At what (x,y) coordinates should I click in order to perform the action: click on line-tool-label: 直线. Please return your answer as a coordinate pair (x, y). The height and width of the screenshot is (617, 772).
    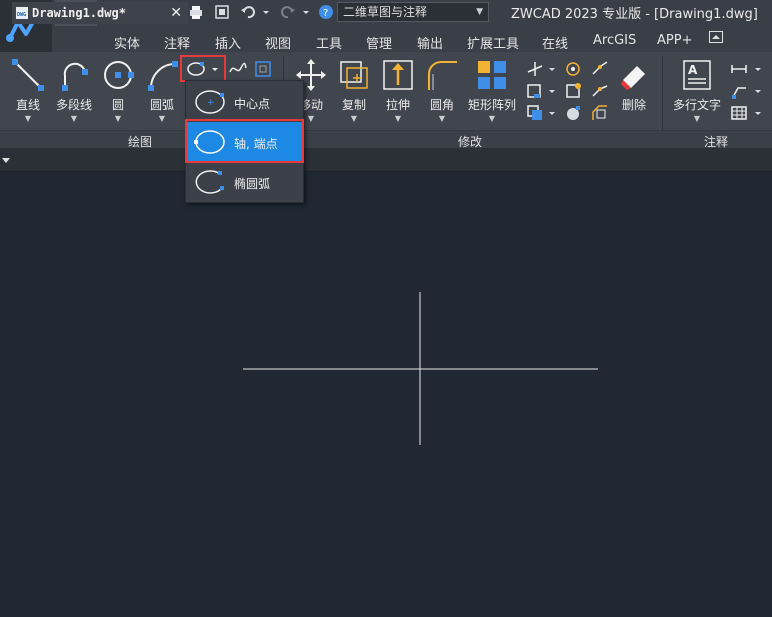
    Looking at the image, I should click on (27, 105).